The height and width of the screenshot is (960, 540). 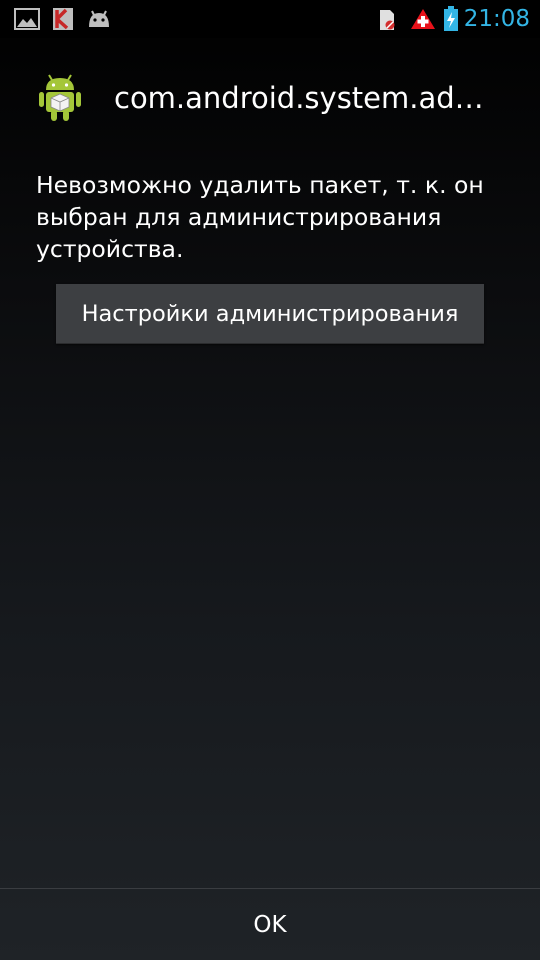 I want to click on gallery-icon, so click(x=27, y=21).